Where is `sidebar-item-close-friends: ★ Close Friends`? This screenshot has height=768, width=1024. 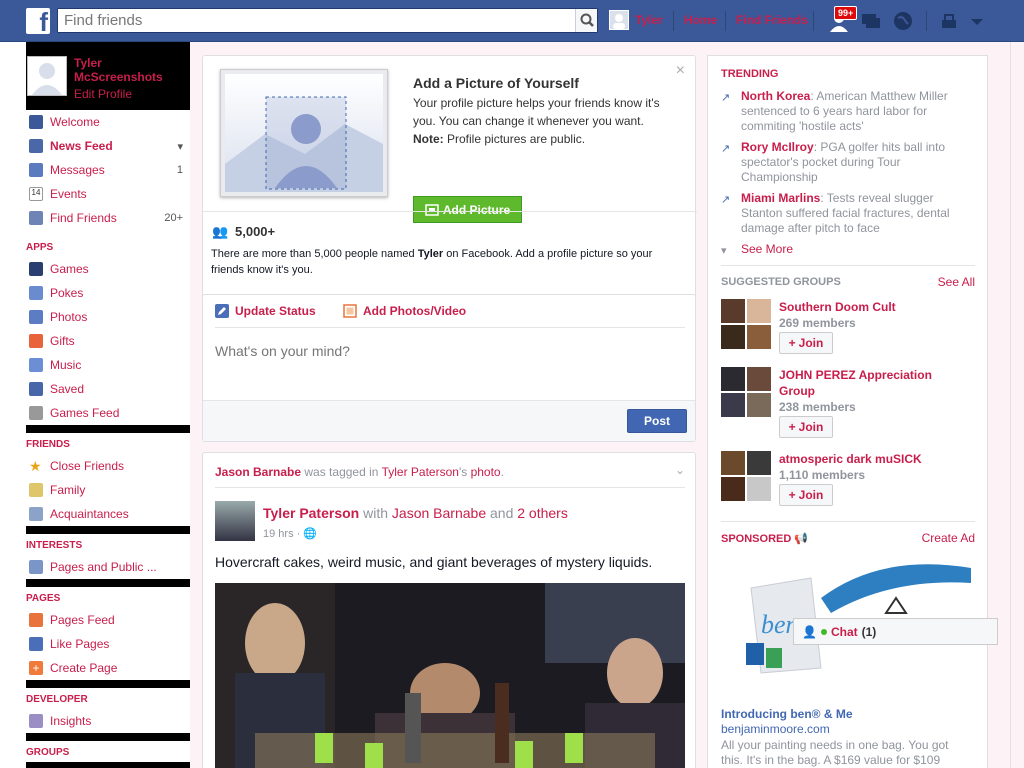 sidebar-item-close-friends: ★ Close Friends is located at coordinates (108, 466).